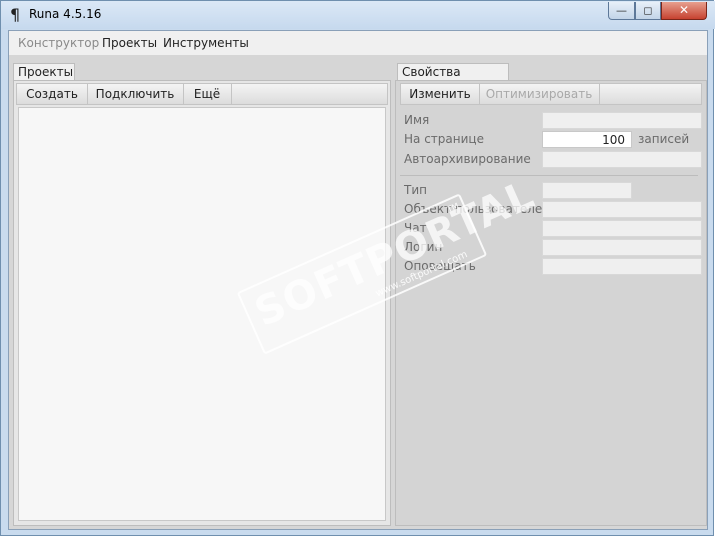  Describe the element at coordinates (52, 94) in the screenshot. I see `create-button: Создать` at that location.